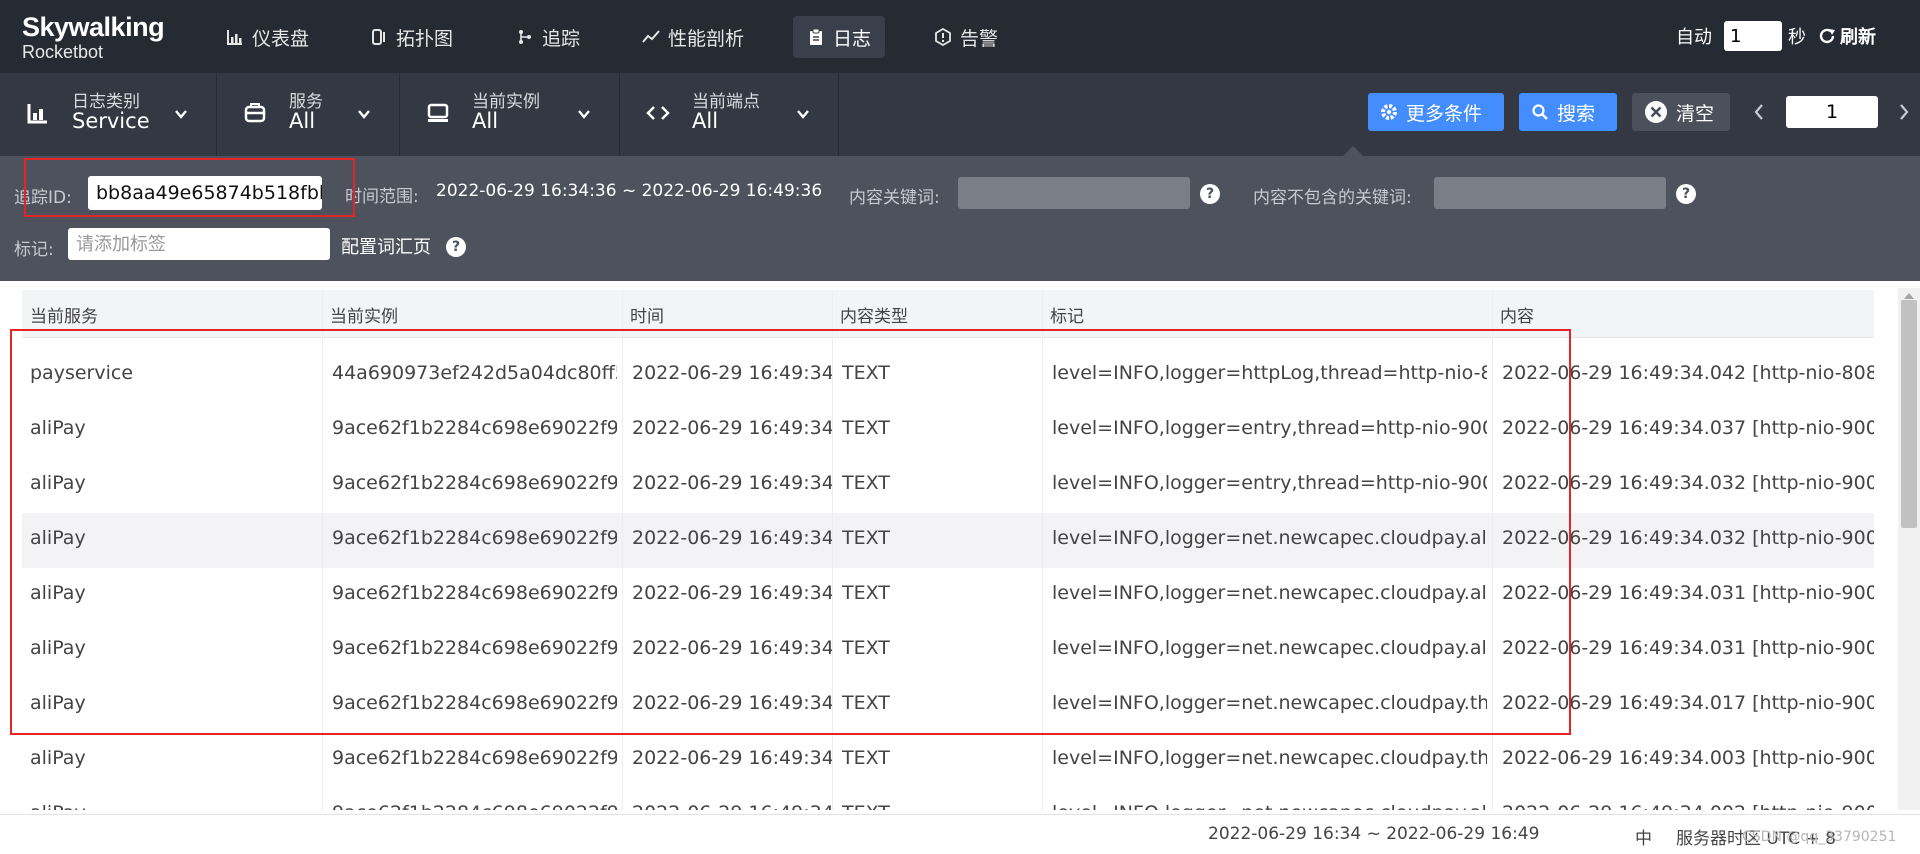 This screenshot has width=1920, height=854. What do you see at coordinates (1067, 314) in the screenshot?
I see `column-header: 标记` at bounding box center [1067, 314].